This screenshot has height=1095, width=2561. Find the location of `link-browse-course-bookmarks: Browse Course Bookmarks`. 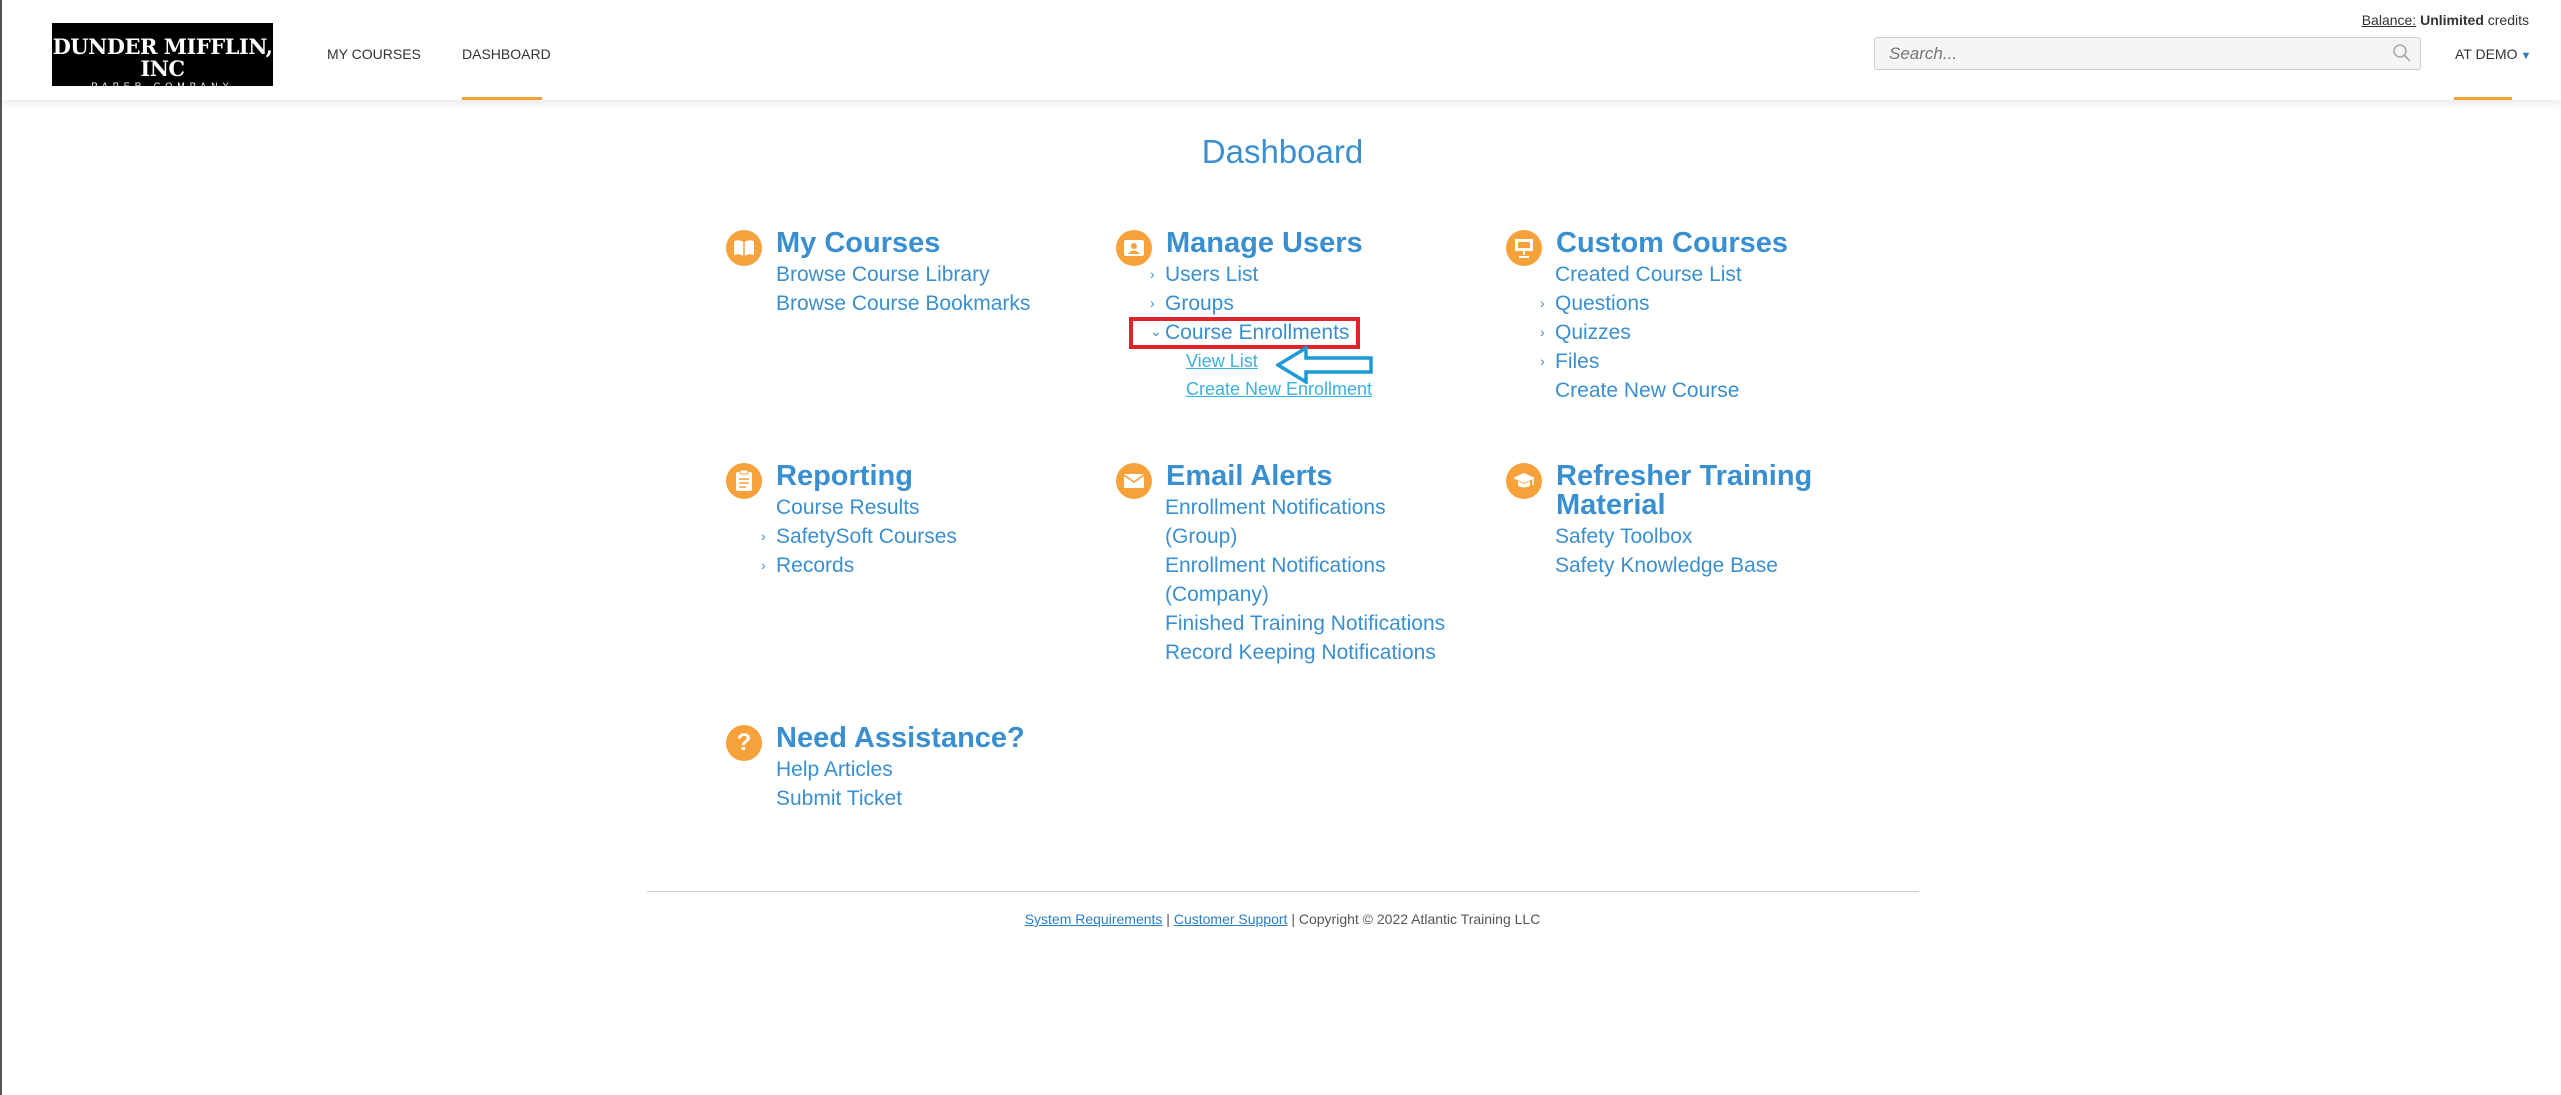

link-browse-course-bookmarks: Browse Course Bookmarks is located at coordinates (903, 304).